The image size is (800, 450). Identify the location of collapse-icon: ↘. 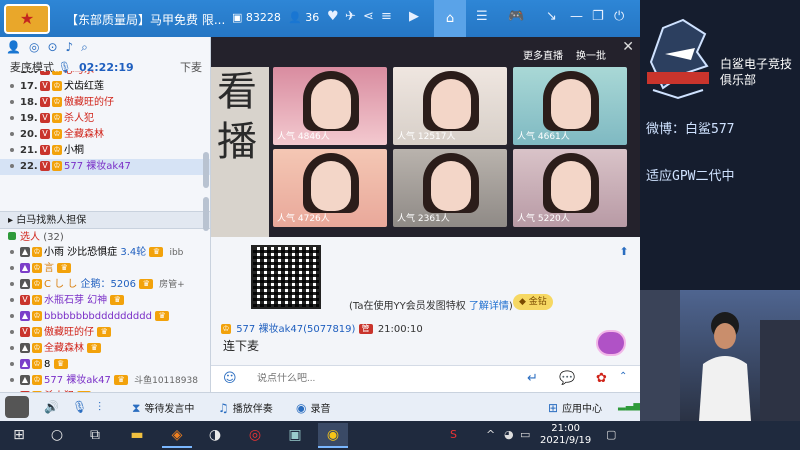
(551, 16).